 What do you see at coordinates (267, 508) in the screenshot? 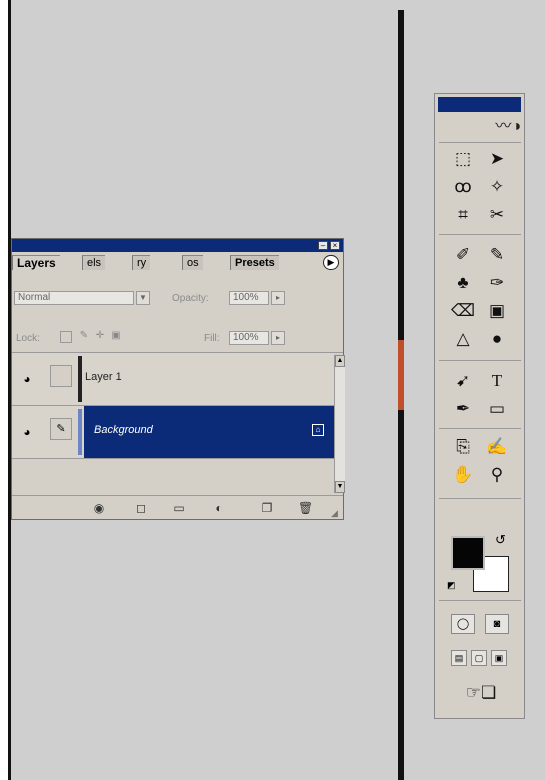
I see `new-layer-icon: ❐` at bounding box center [267, 508].